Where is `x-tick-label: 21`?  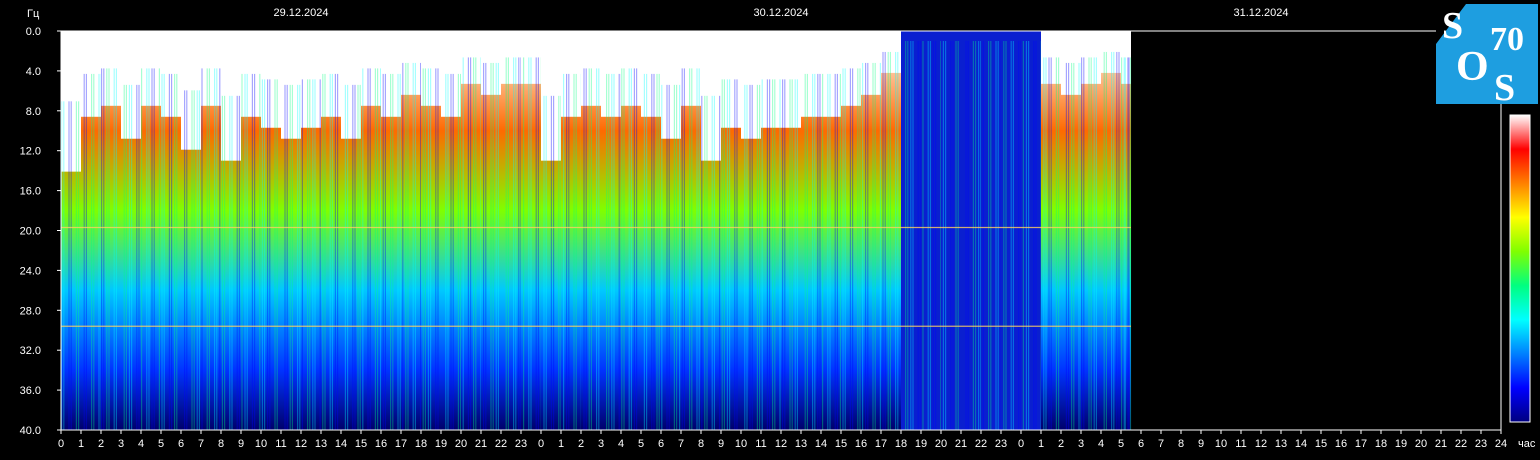
x-tick-label: 21 is located at coordinates (961, 444).